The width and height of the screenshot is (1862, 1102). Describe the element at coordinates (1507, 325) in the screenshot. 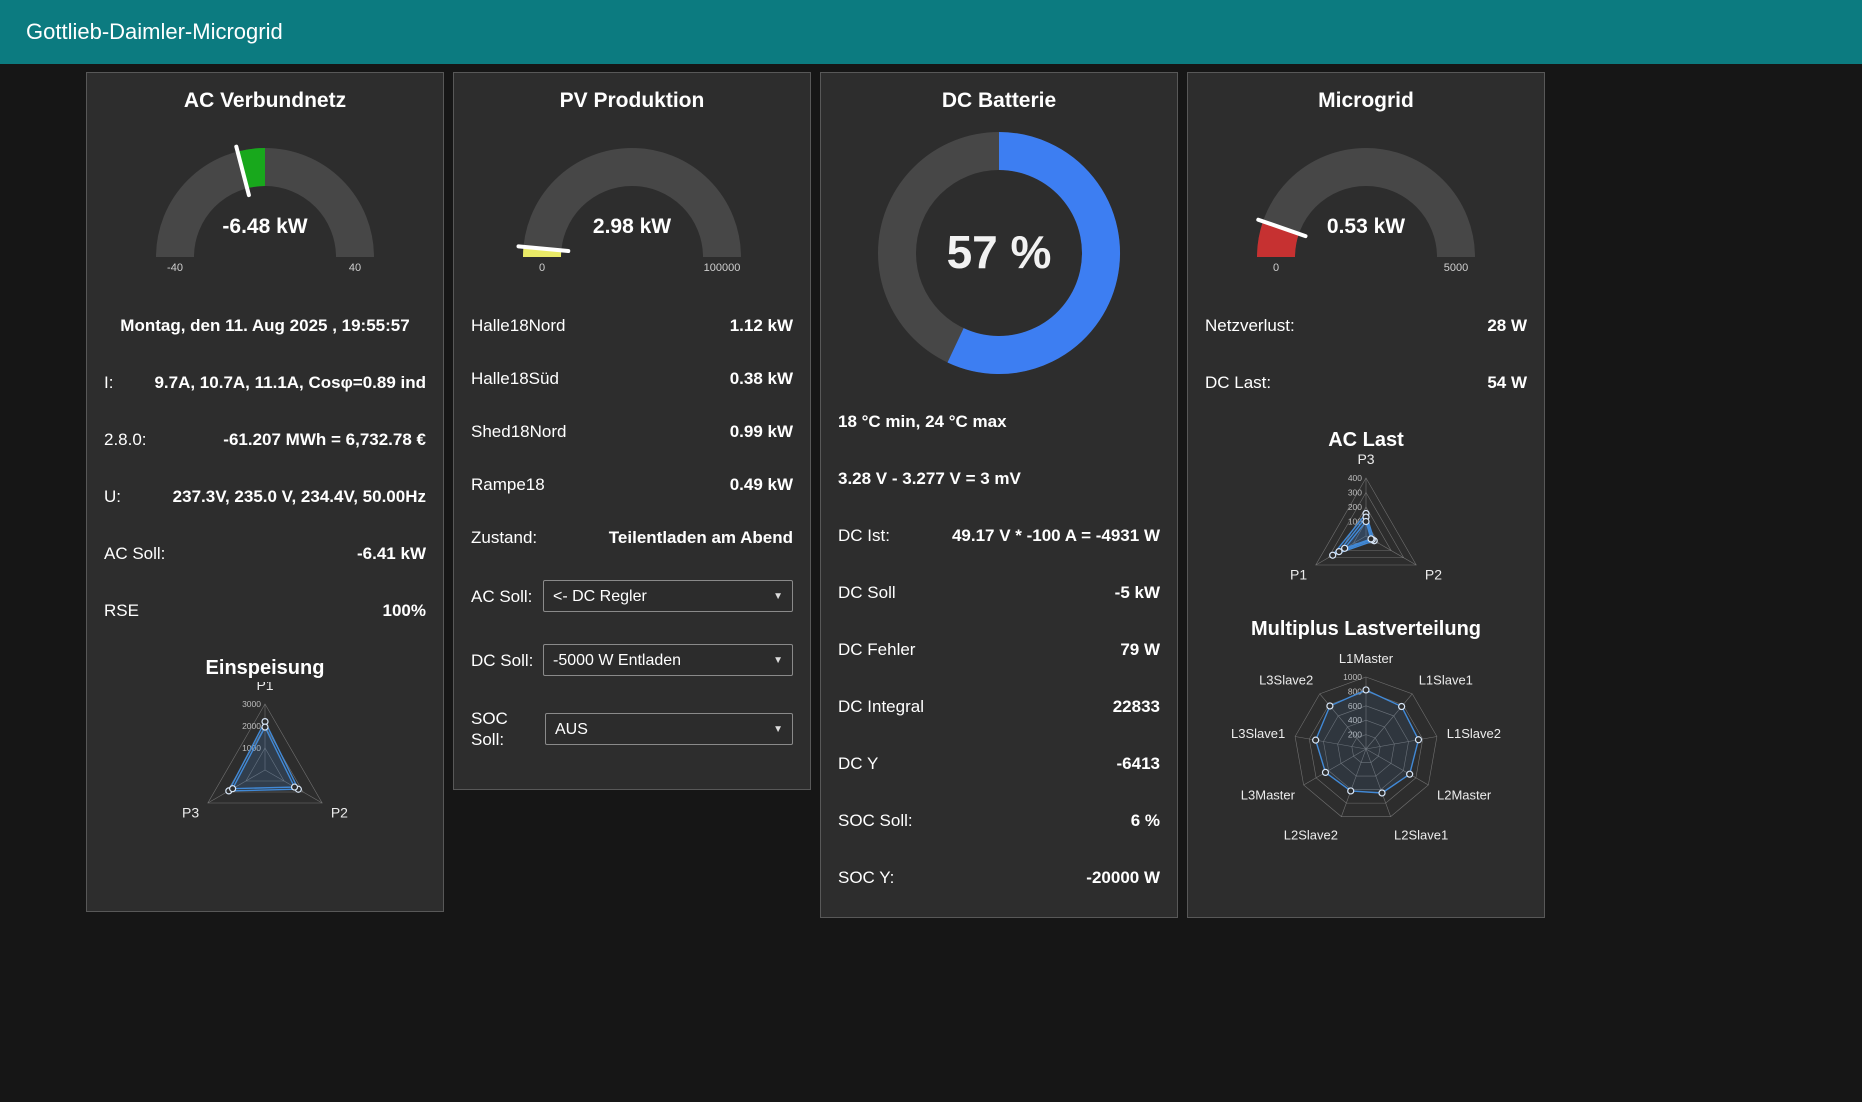

I see `row-value: 28 W` at that location.